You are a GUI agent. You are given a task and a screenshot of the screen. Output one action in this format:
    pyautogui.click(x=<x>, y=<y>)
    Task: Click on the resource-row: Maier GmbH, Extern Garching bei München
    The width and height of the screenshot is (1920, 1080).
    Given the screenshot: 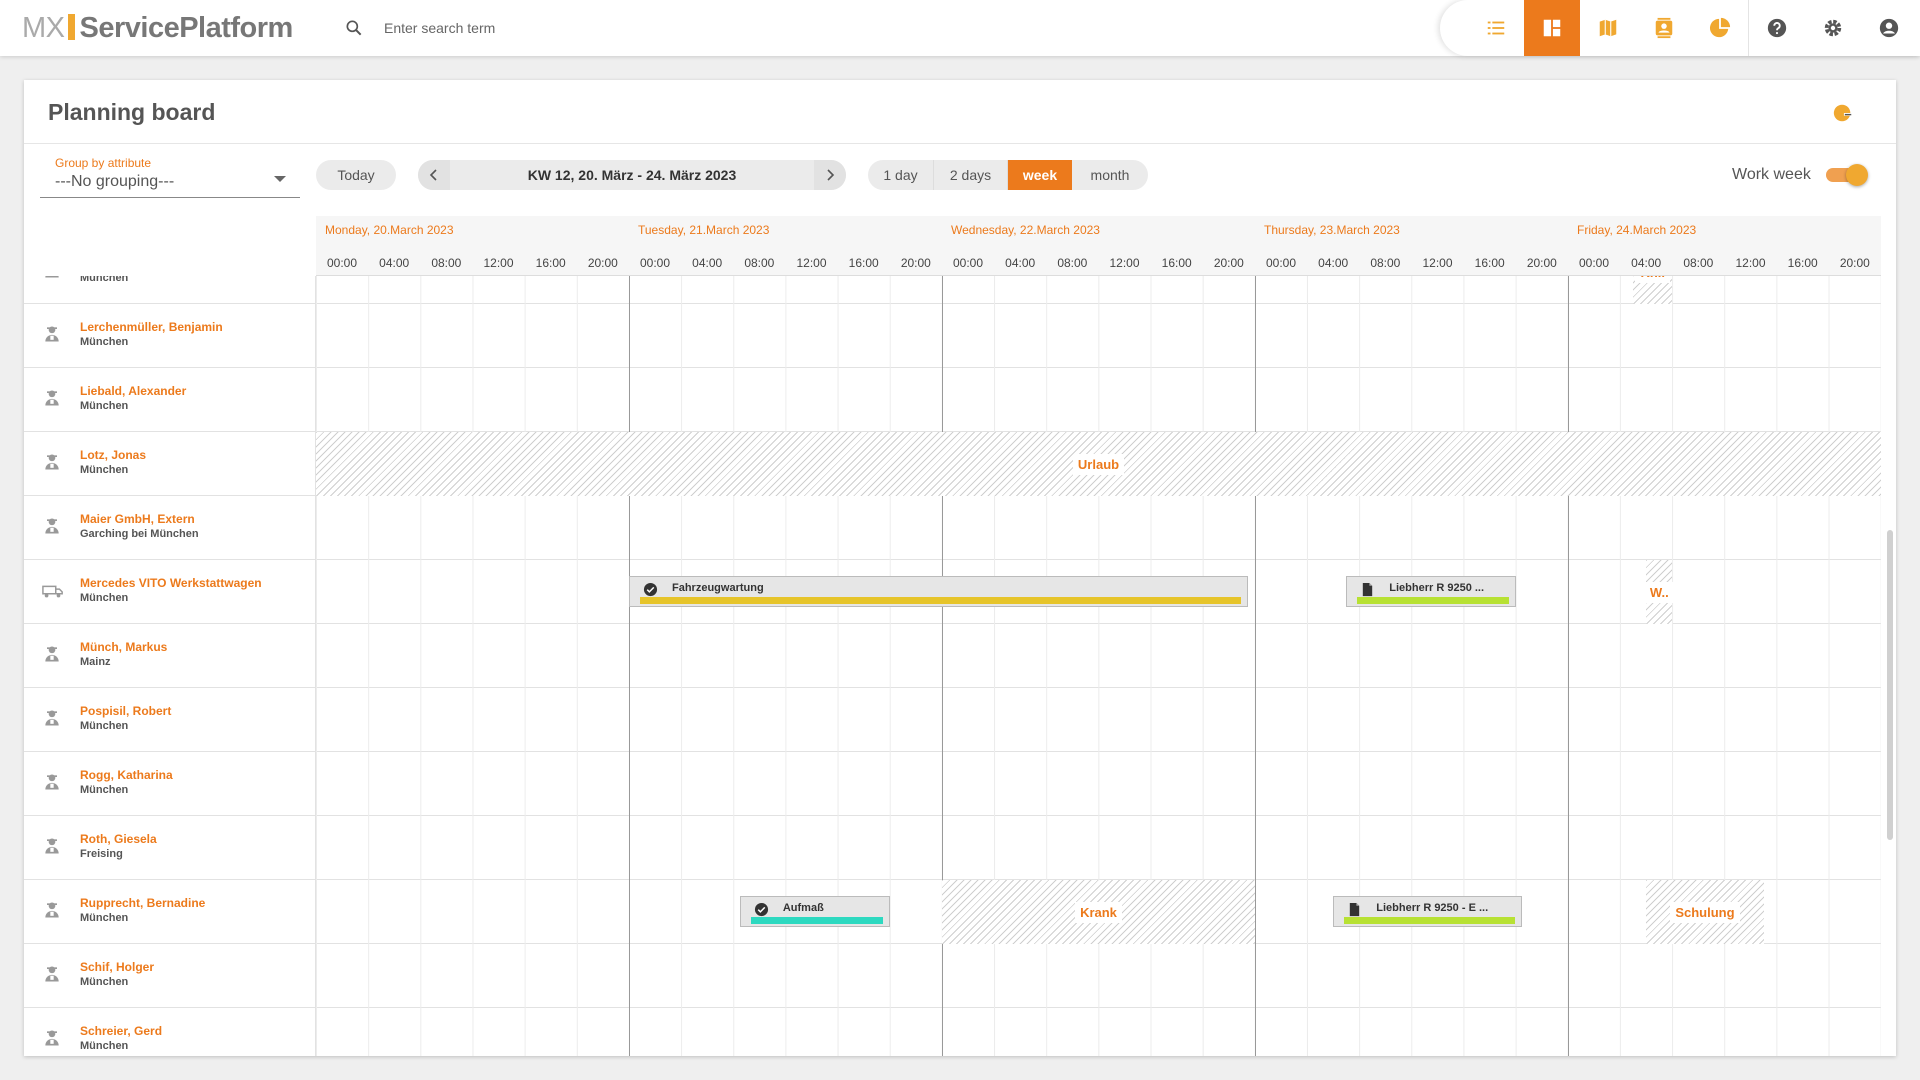 What is the action you would take?
    pyautogui.click(x=952, y=528)
    